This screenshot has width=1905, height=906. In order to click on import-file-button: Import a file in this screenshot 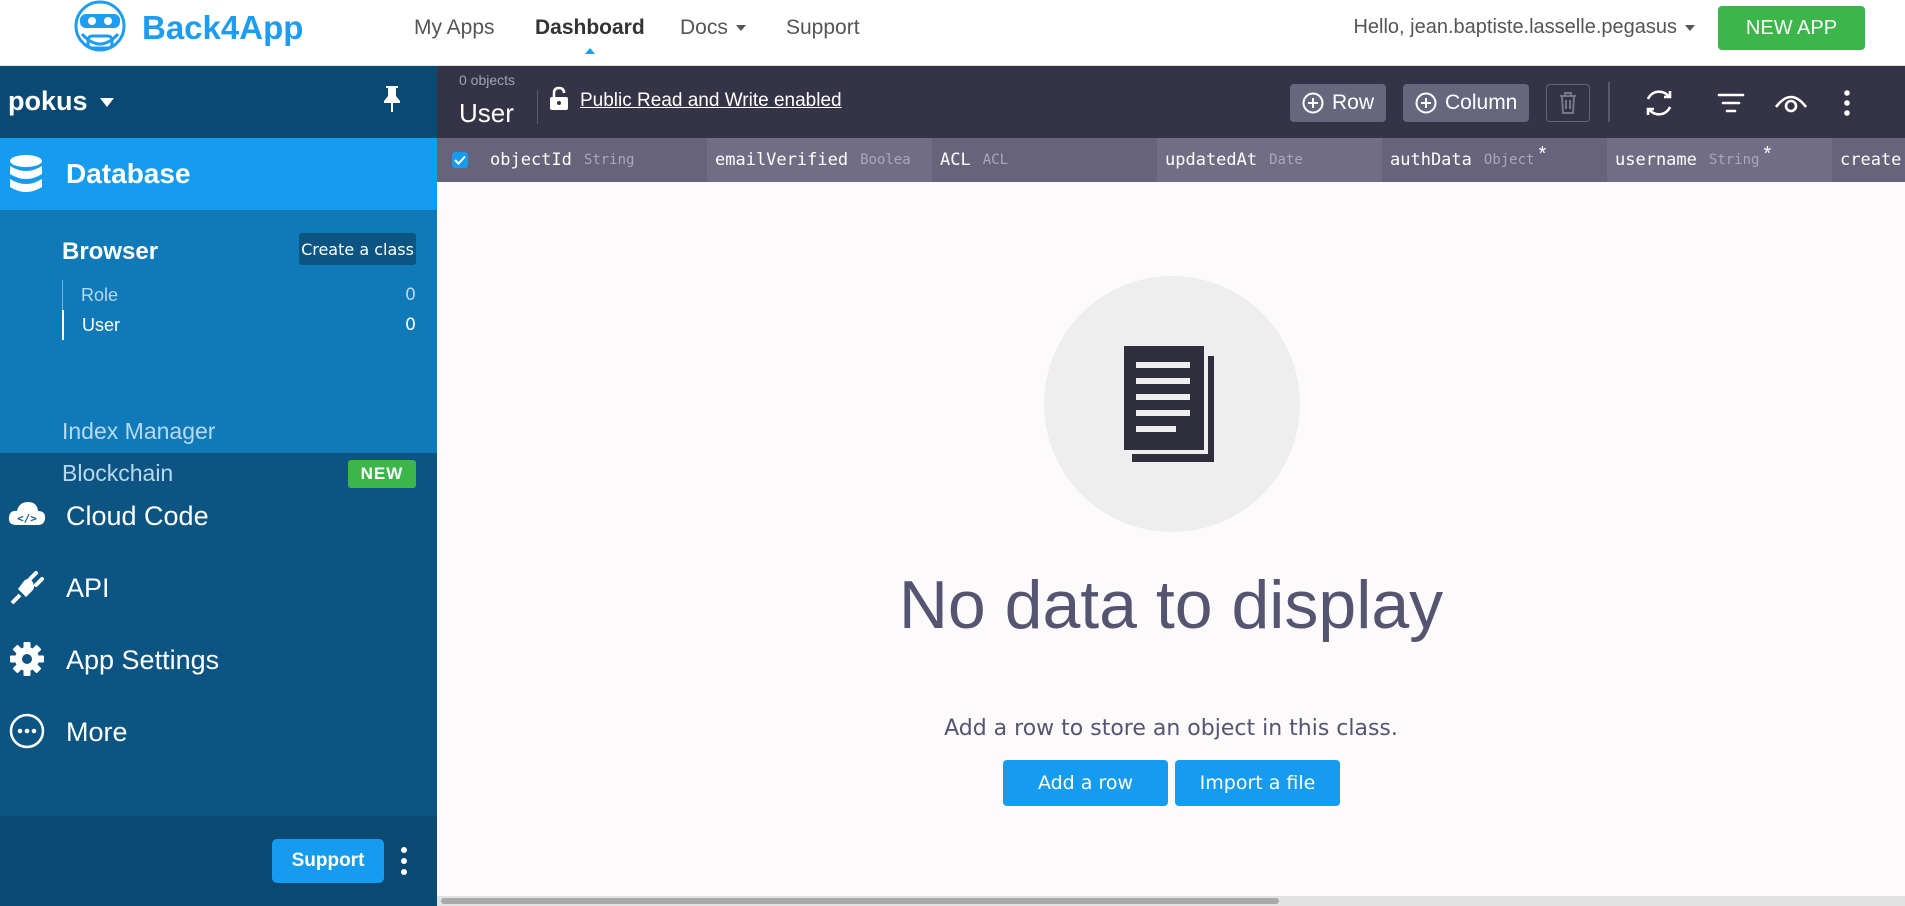, I will do `click(1257, 783)`.